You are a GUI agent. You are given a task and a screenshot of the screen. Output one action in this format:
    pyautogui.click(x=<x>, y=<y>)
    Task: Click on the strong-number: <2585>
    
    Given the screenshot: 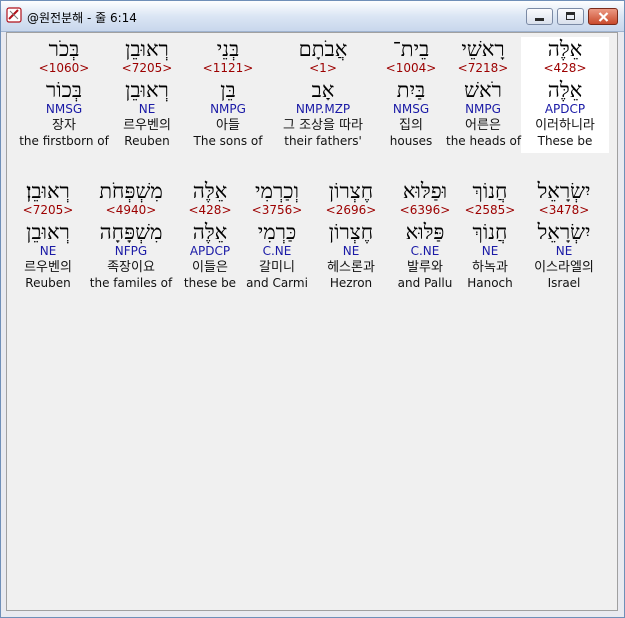 What is the action you would take?
    pyautogui.click(x=490, y=210)
    